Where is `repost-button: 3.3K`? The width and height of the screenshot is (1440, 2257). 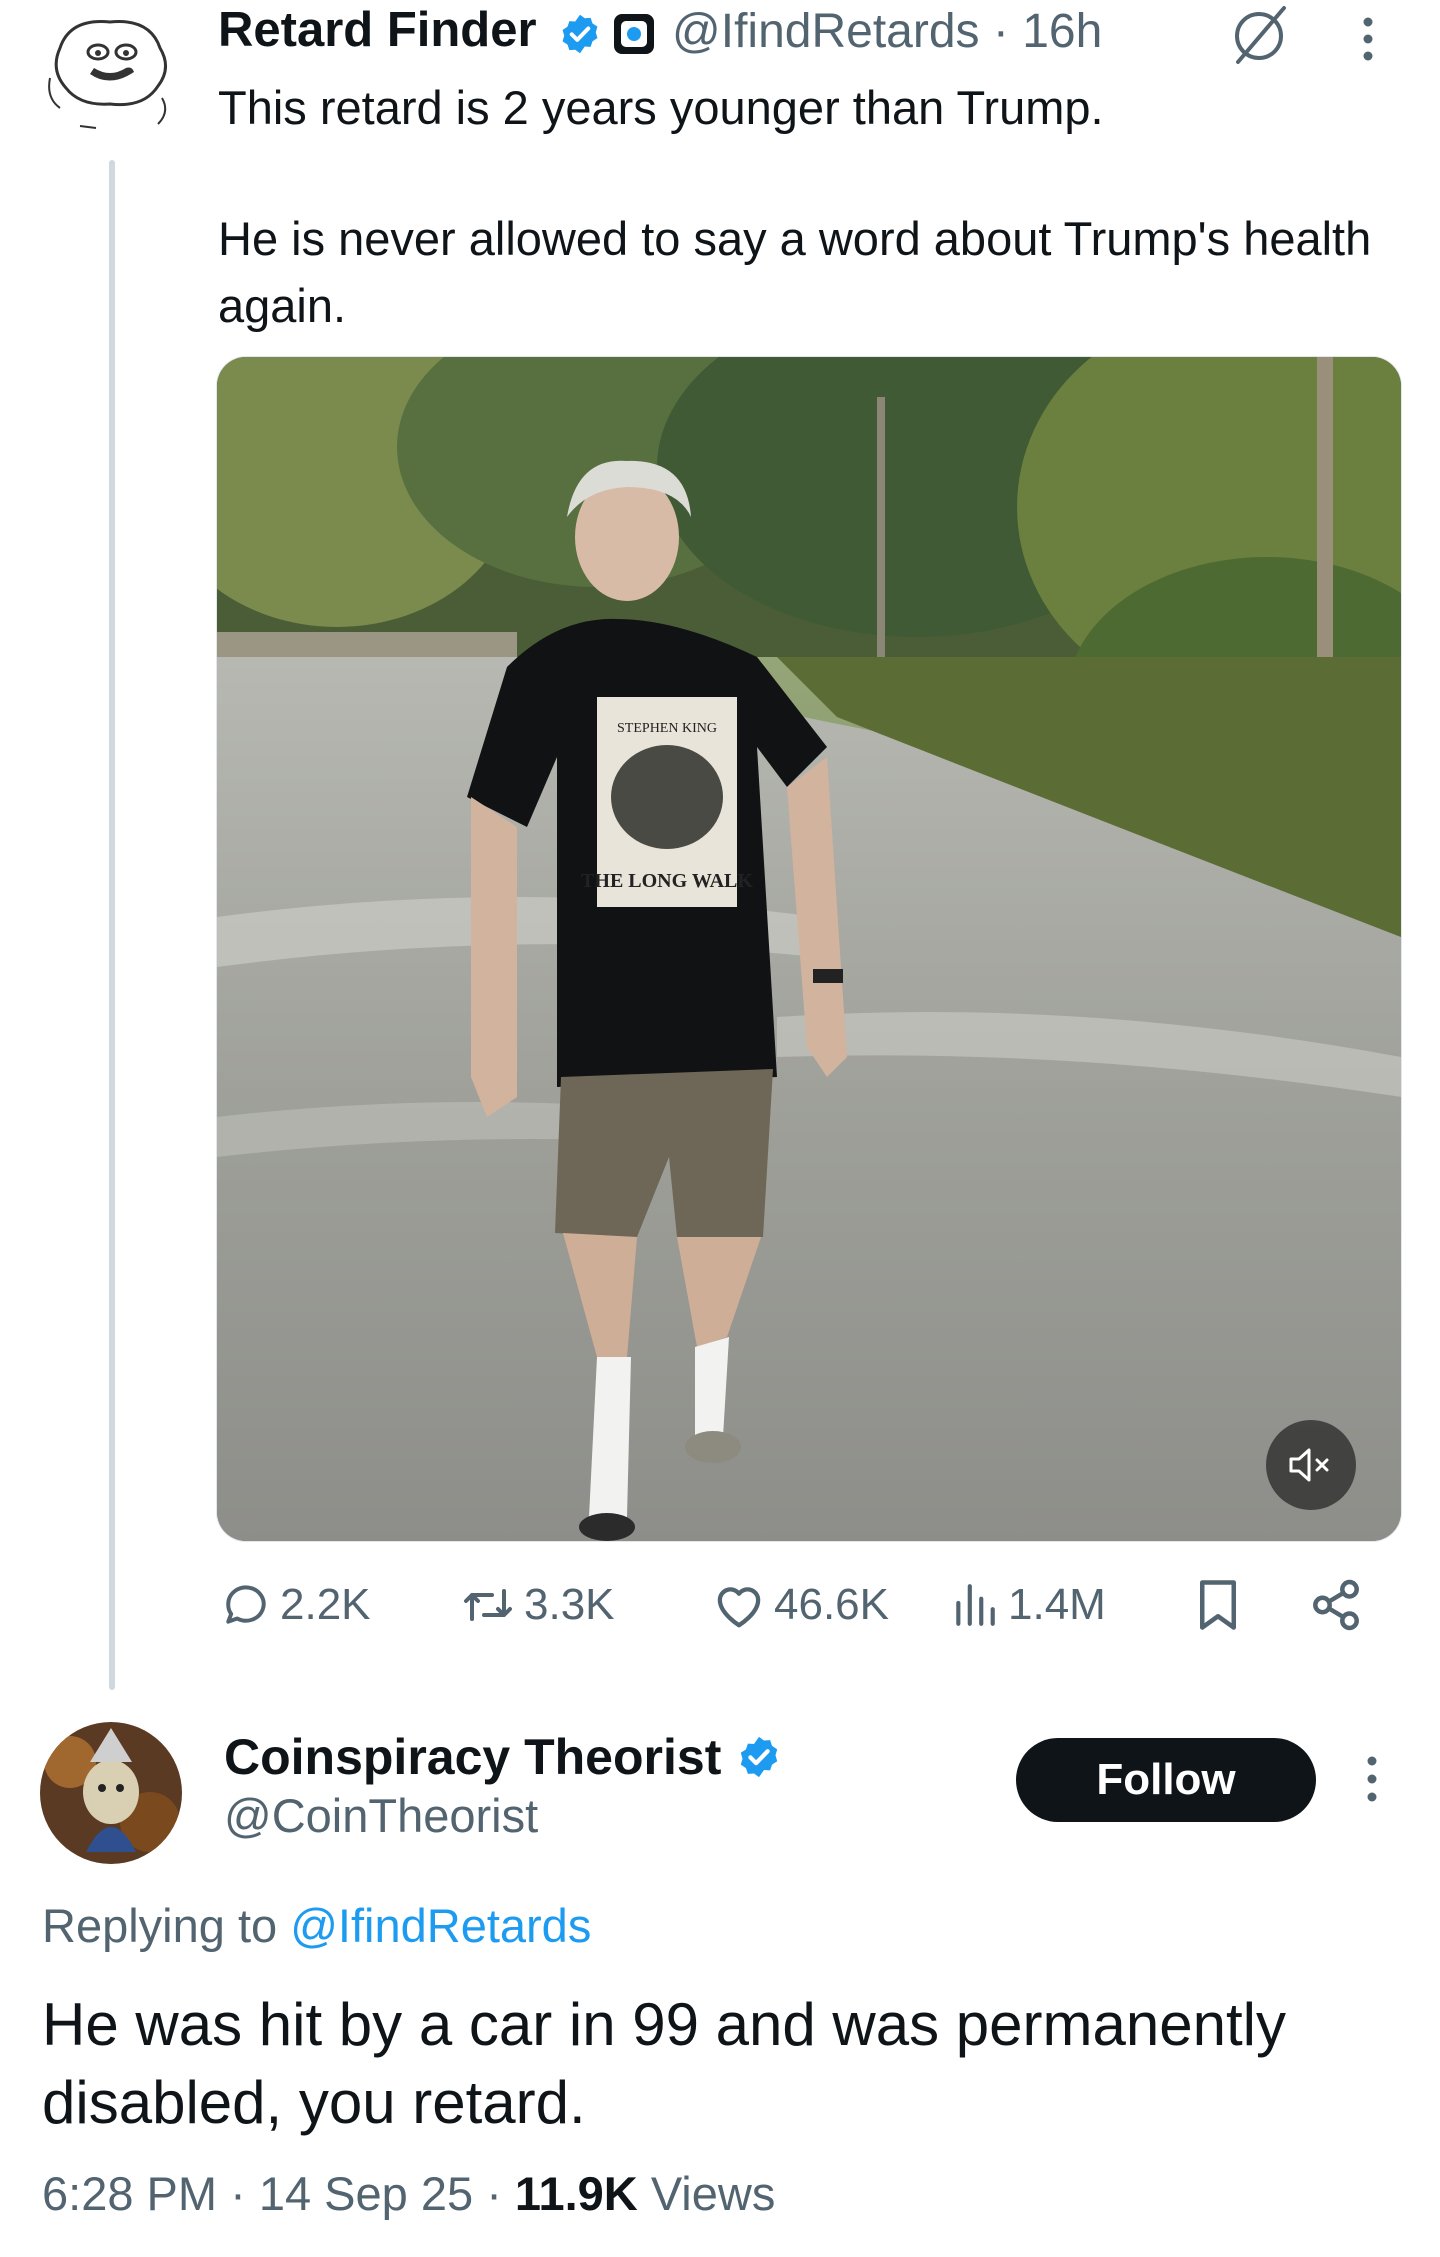
repost-button: 3.3K is located at coordinates (537, 1605).